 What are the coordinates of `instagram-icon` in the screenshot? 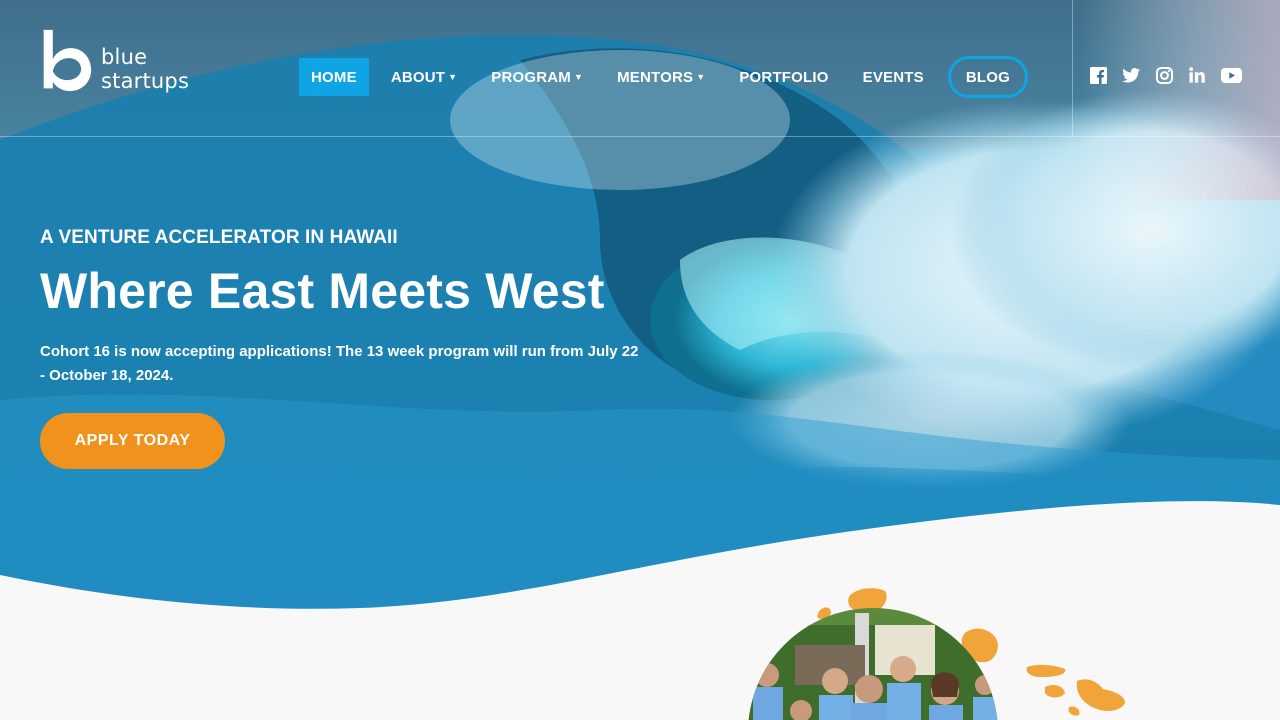 It's located at (1164, 75).